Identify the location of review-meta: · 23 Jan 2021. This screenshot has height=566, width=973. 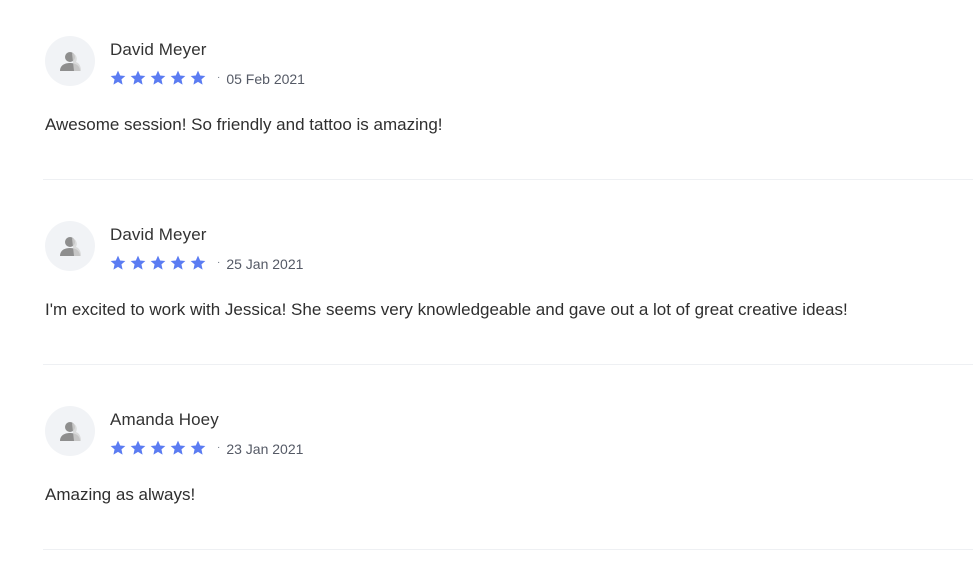
(206, 448).